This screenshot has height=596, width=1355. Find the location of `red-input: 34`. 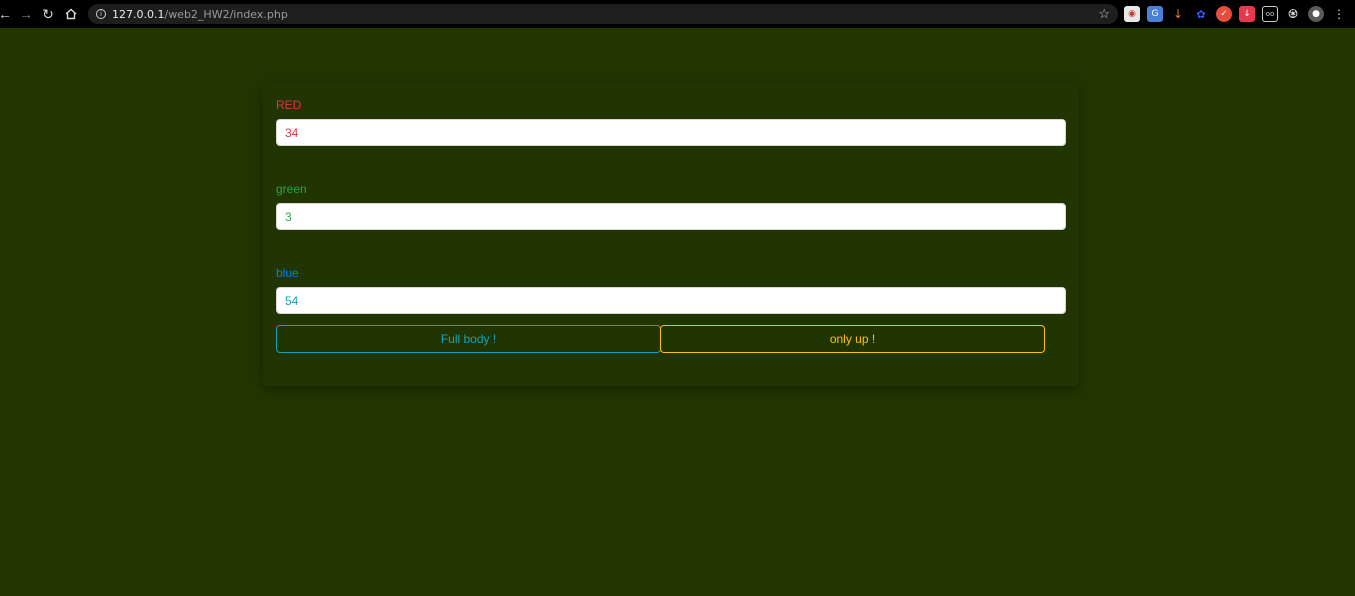

red-input: 34 is located at coordinates (671, 132).